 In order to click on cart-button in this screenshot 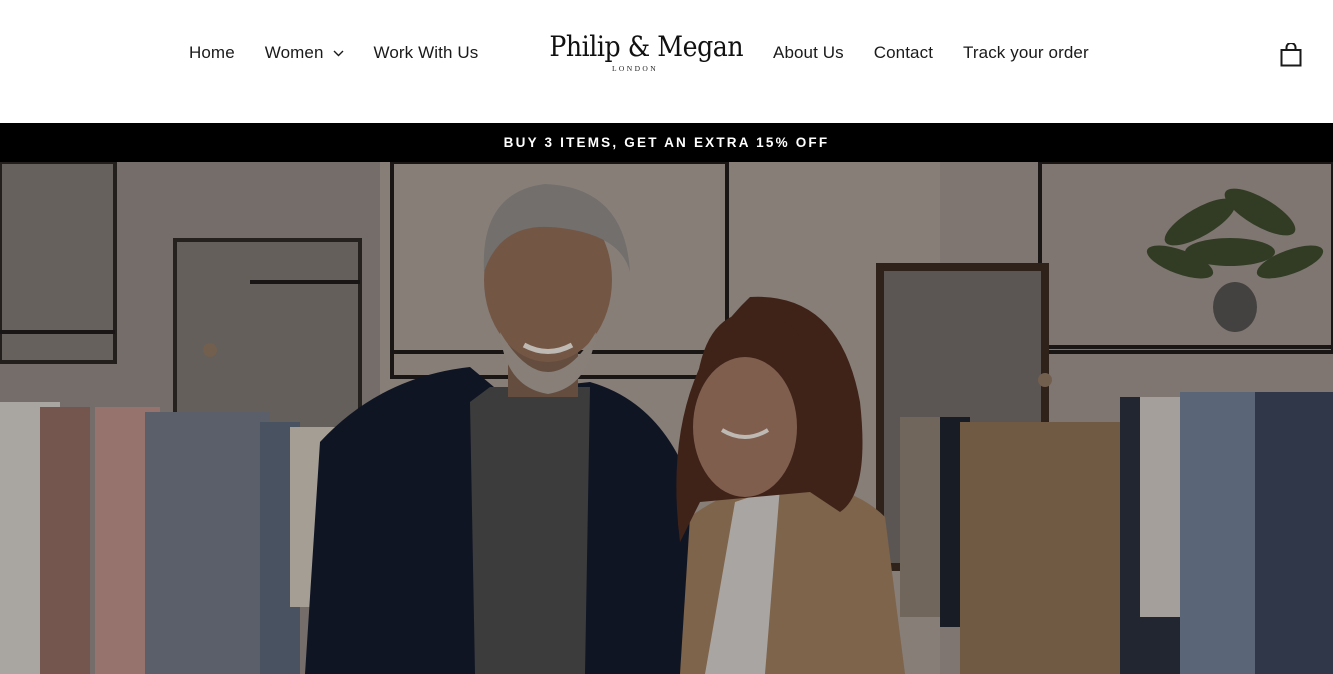, I will do `click(1291, 54)`.